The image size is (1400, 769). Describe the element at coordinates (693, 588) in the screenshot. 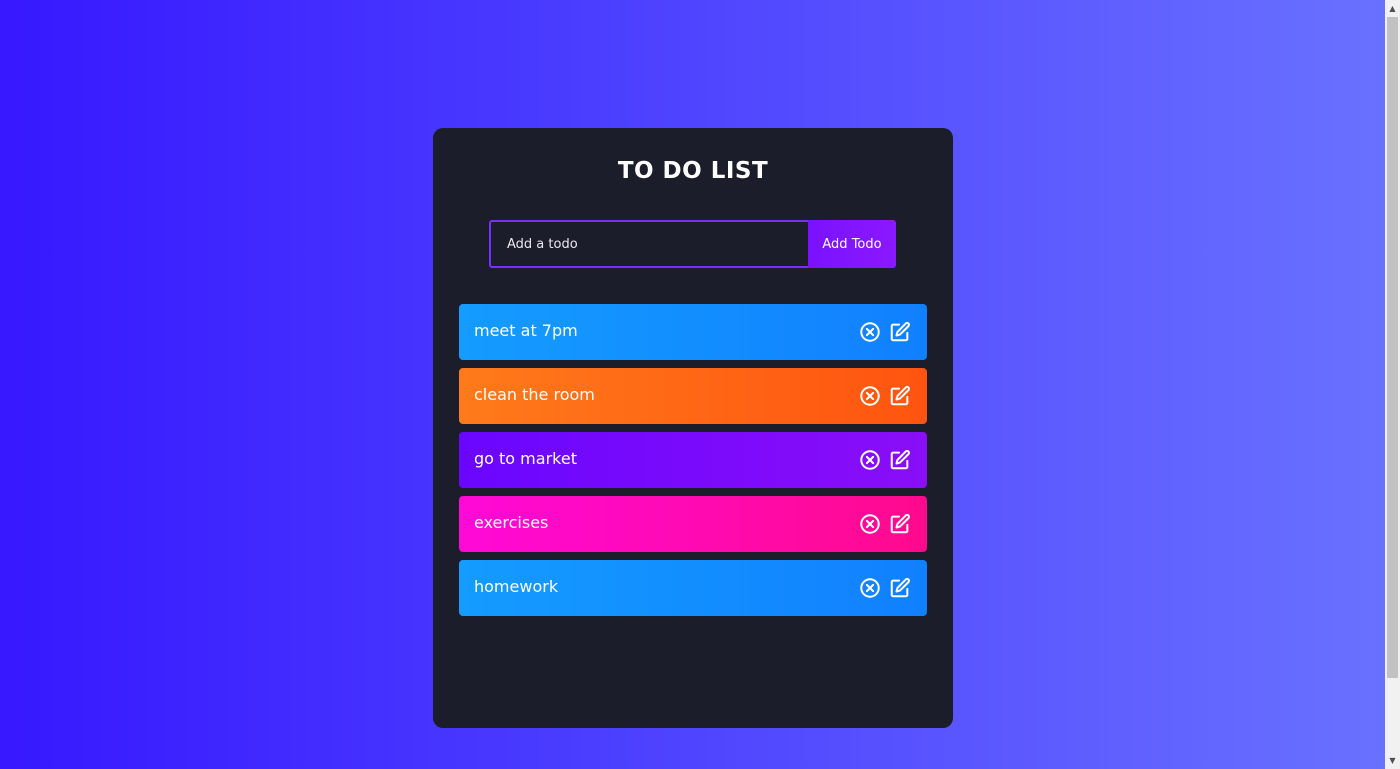

I see `todo-item: homework` at that location.